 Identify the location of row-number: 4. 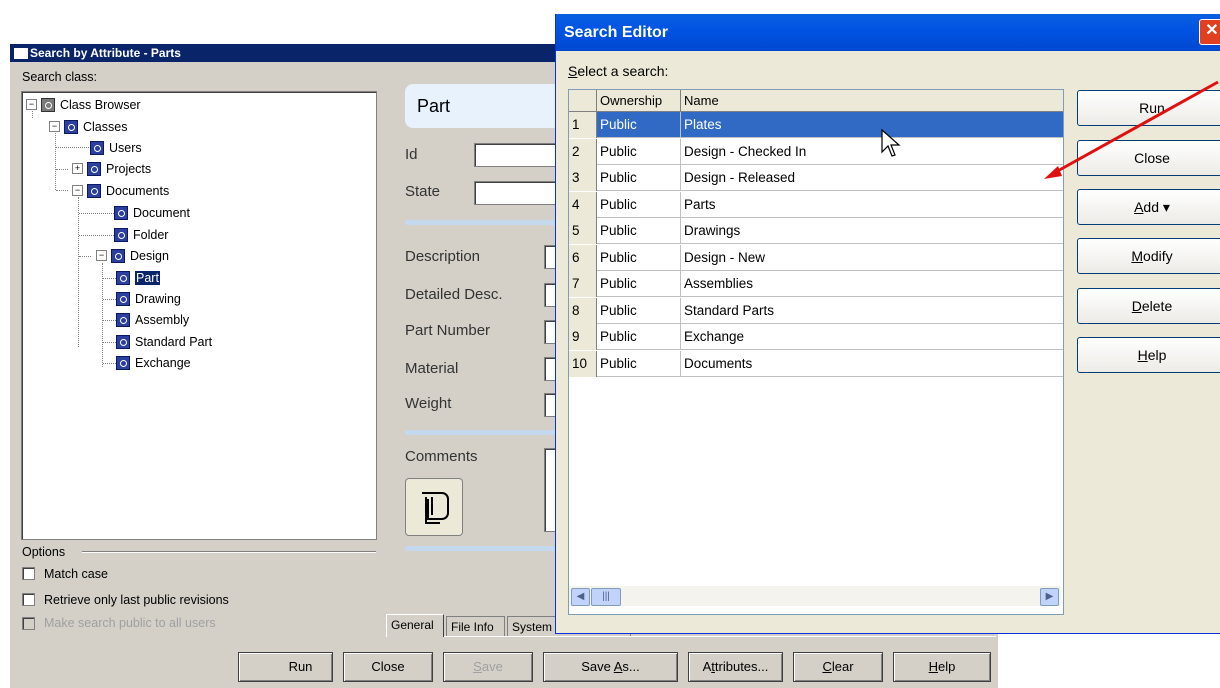
(583, 204).